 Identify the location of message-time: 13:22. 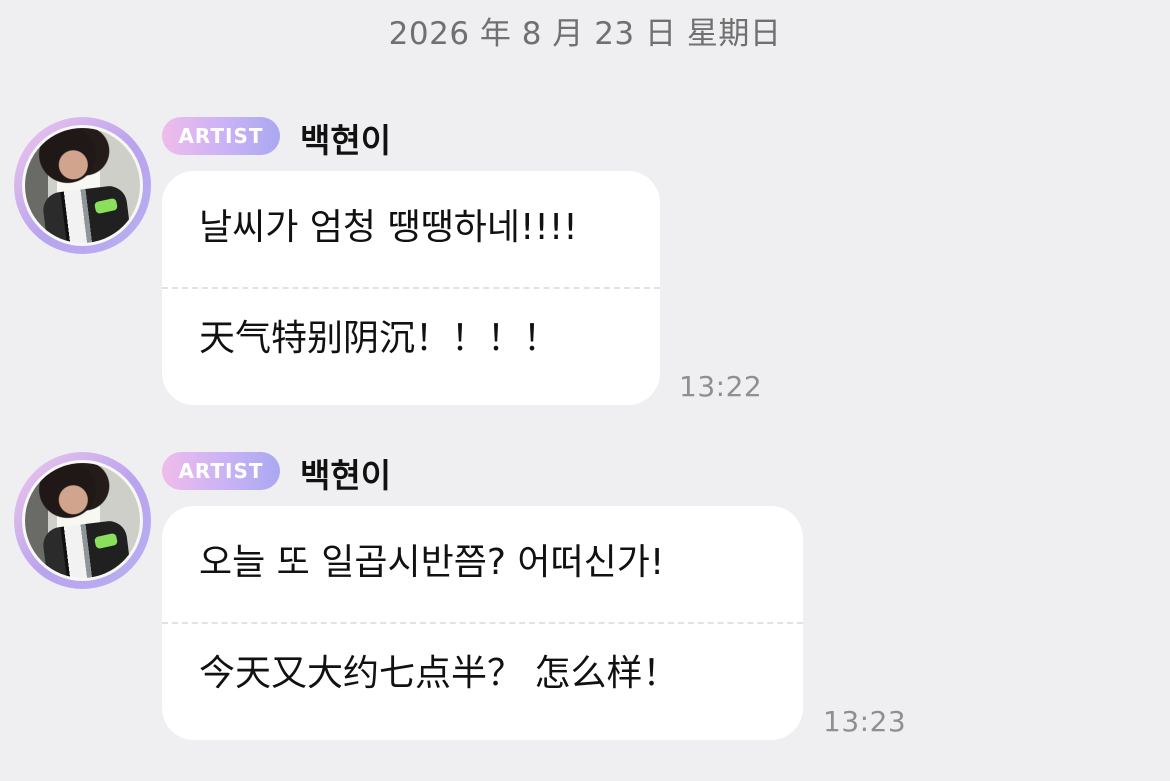
(721, 386).